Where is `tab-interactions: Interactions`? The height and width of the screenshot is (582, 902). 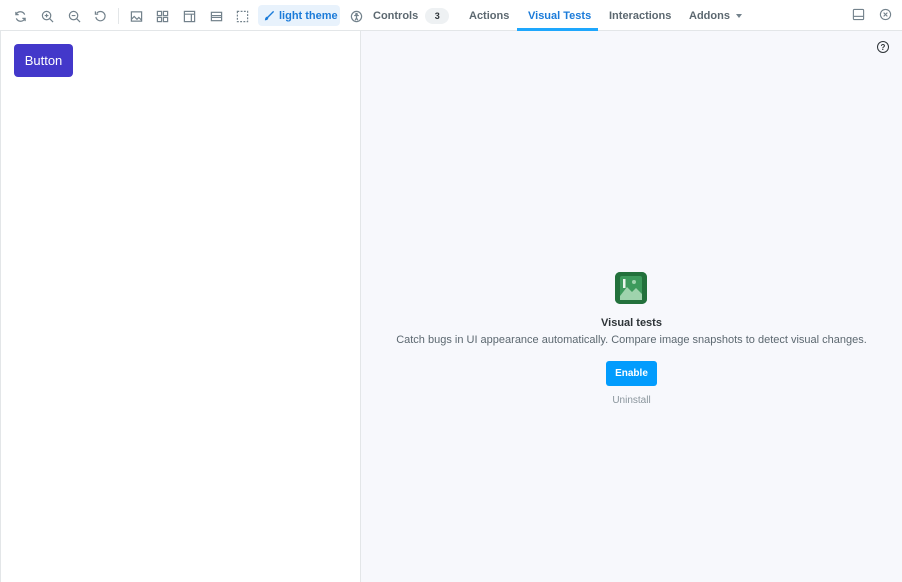
tab-interactions: Interactions is located at coordinates (640, 15).